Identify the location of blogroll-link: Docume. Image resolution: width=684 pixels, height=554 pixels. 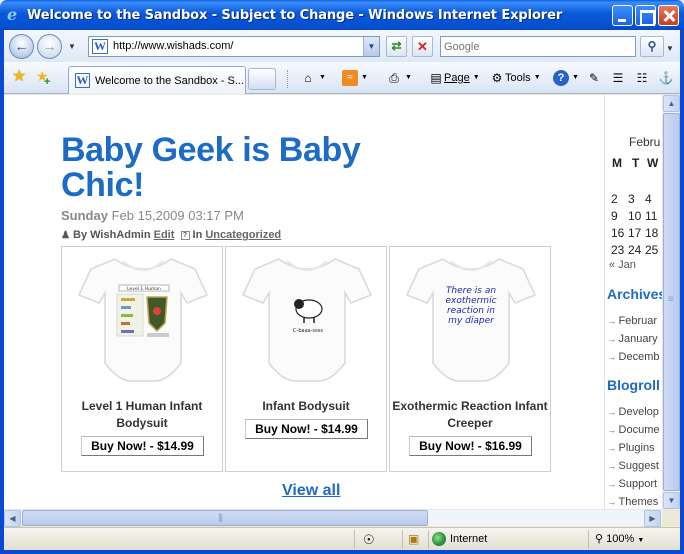
(633, 430).